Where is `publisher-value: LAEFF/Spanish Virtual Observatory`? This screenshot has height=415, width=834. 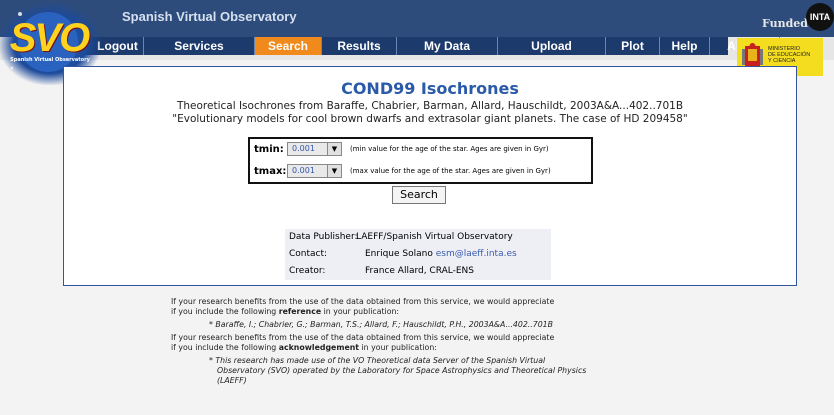 publisher-value: LAEFF/Spanish Virtual Observatory is located at coordinates (434, 237).